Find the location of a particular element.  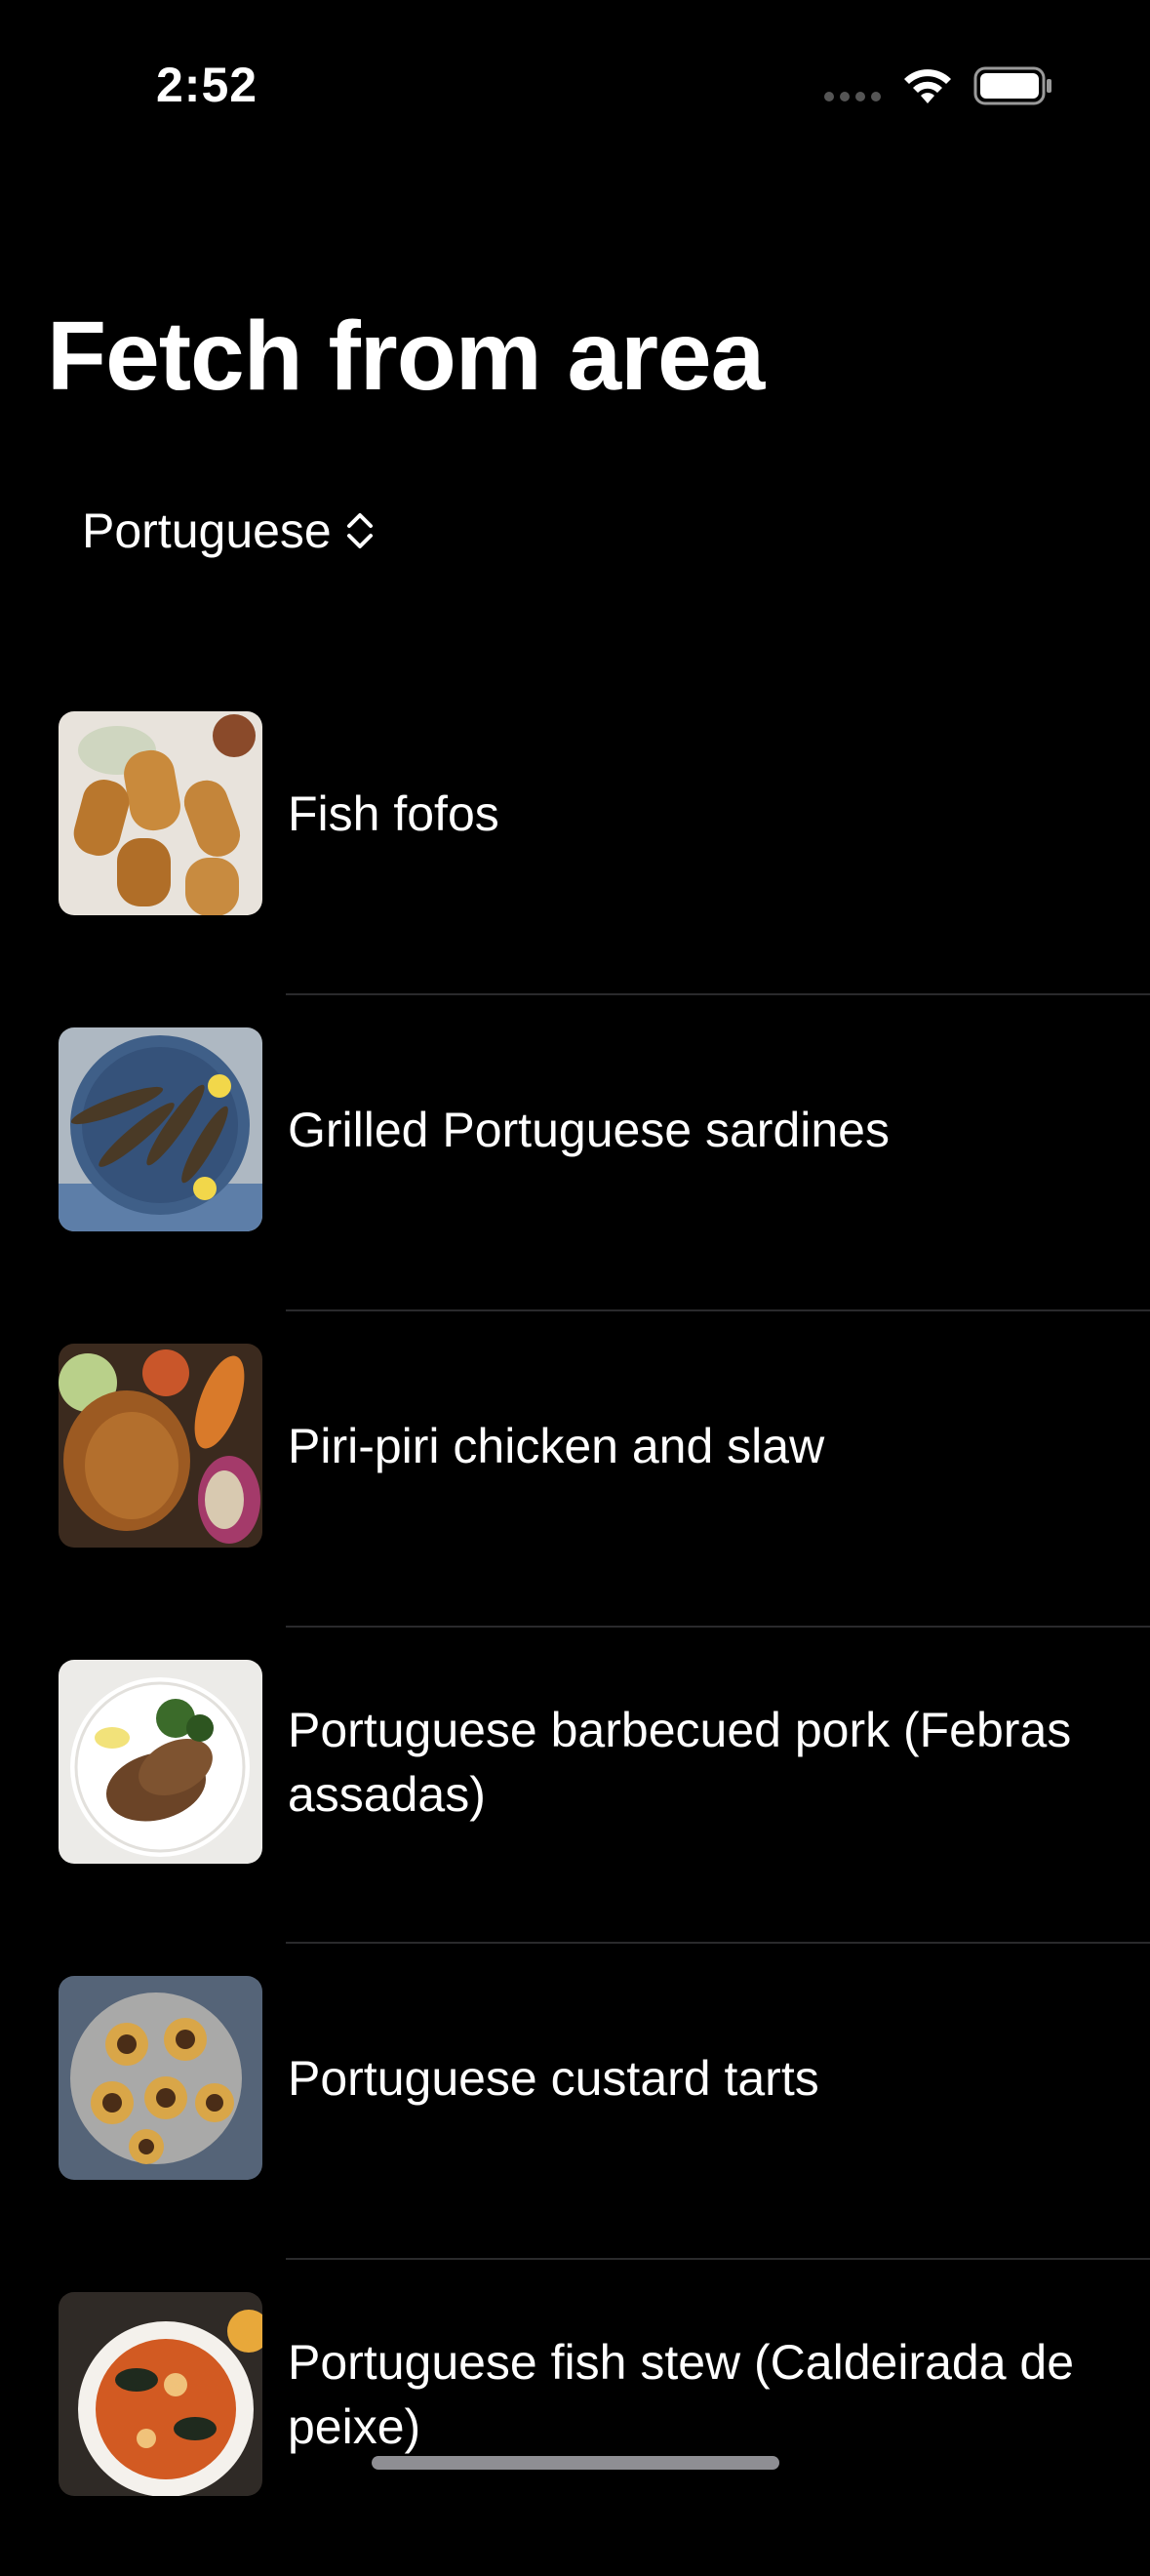

chevron-up-down-icon is located at coordinates (359, 530).